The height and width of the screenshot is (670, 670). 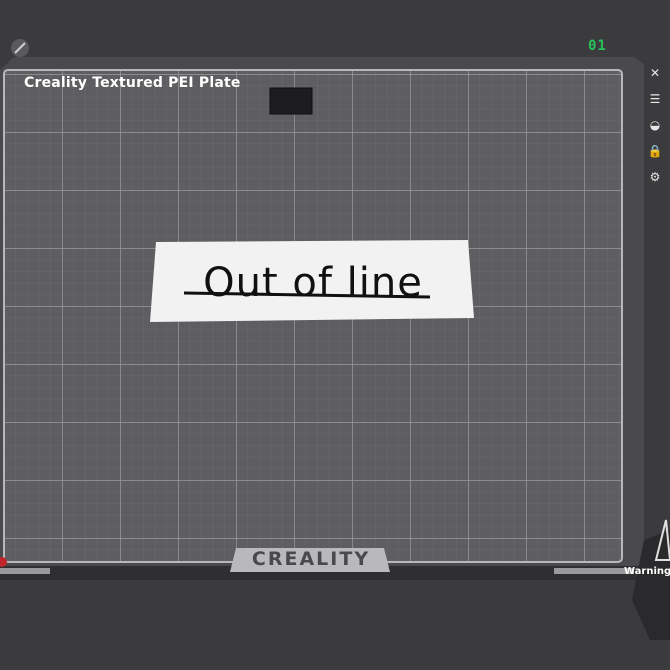 I want to click on plate-object, so click(x=291, y=101).